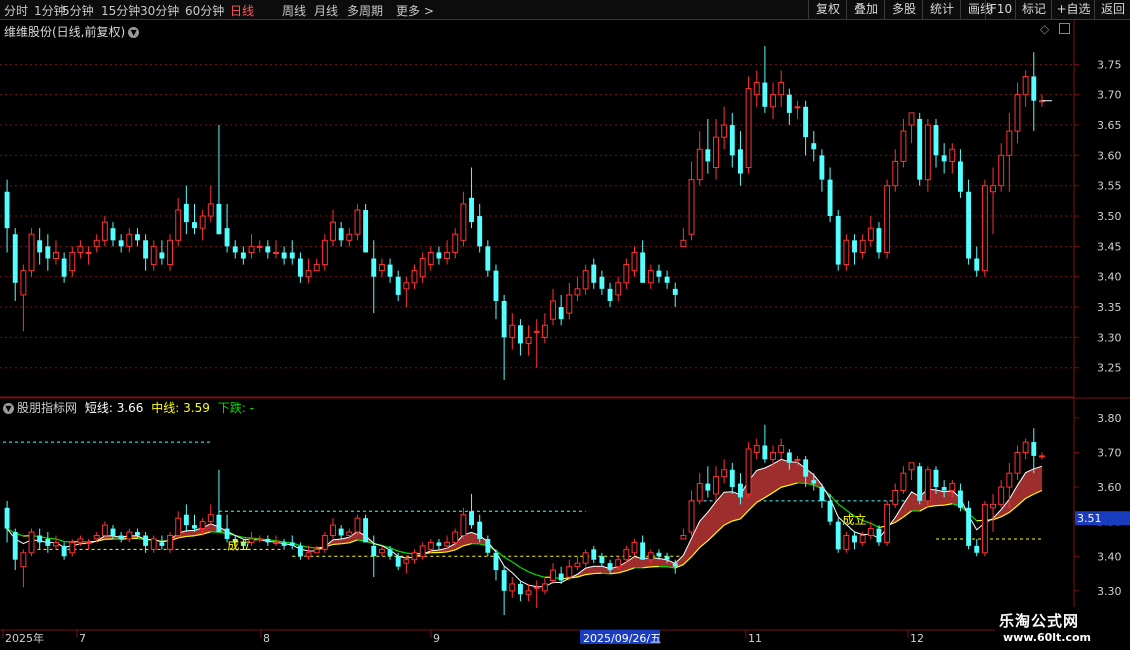 Image resolution: width=1130 pixels, height=650 pixels. Describe the element at coordinates (204, 10) in the screenshot. I see `period-tab: 60分钟` at that location.